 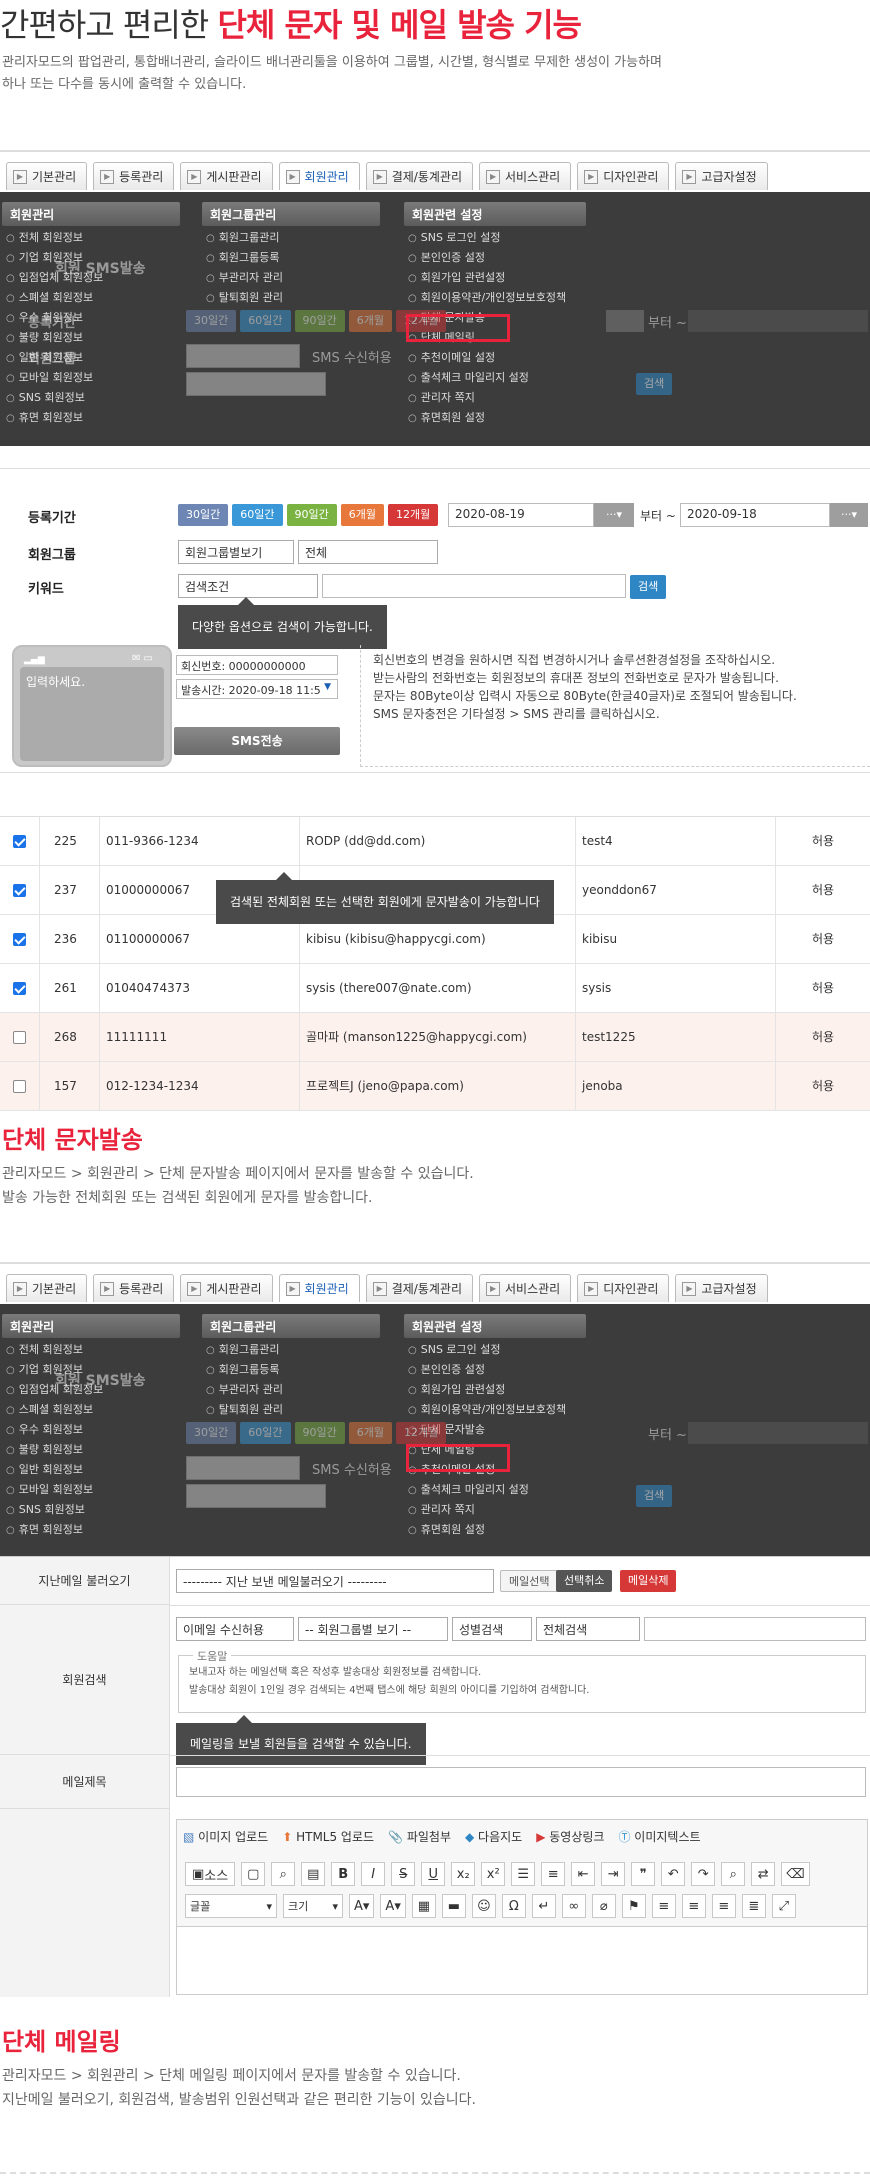 I want to click on undo-icon: ↶, so click(x=673, y=1874).